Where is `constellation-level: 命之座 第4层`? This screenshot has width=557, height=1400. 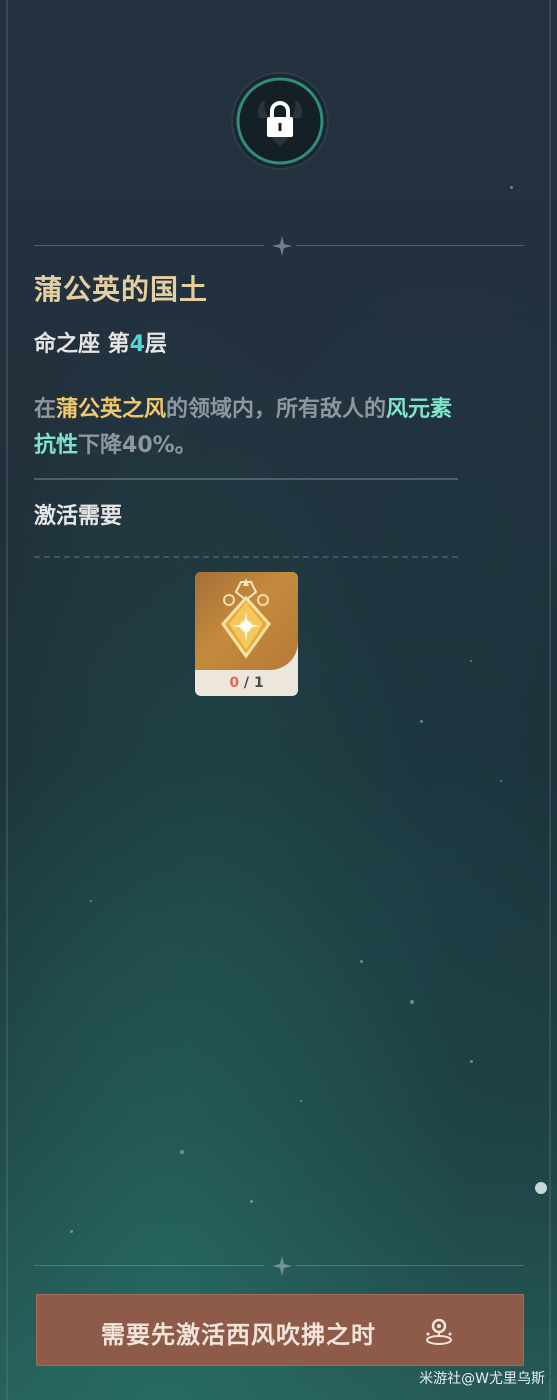 constellation-level: 命之座 第4层 is located at coordinates (100, 342).